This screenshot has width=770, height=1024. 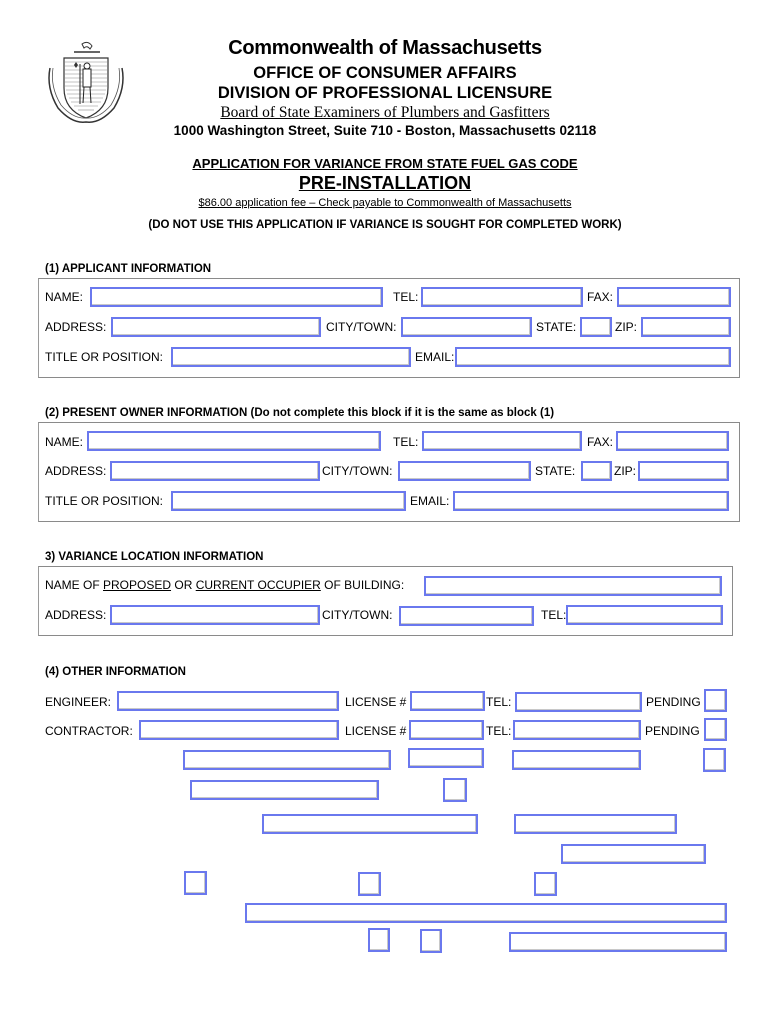 I want to click on owner-title-position-label: TITLE OR POSITION:, so click(x=104, y=501).